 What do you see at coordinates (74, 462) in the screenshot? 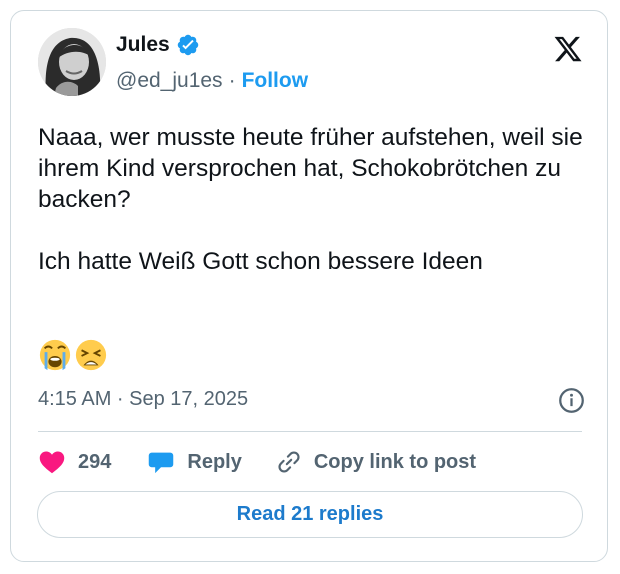
I see `like-button: 294` at bounding box center [74, 462].